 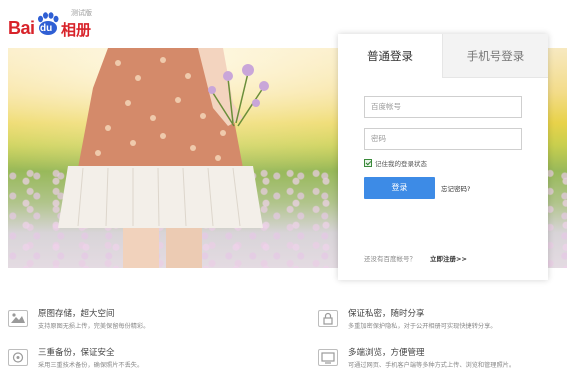 What do you see at coordinates (18, 357) in the screenshot?
I see `backup-icon` at bounding box center [18, 357].